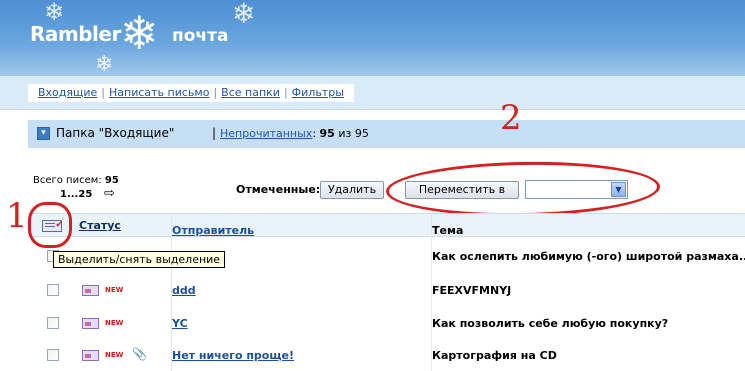 The width and height of the screenshot is (745, 371). I want to click on row-subject: Картография на CD, so click(494, 355).